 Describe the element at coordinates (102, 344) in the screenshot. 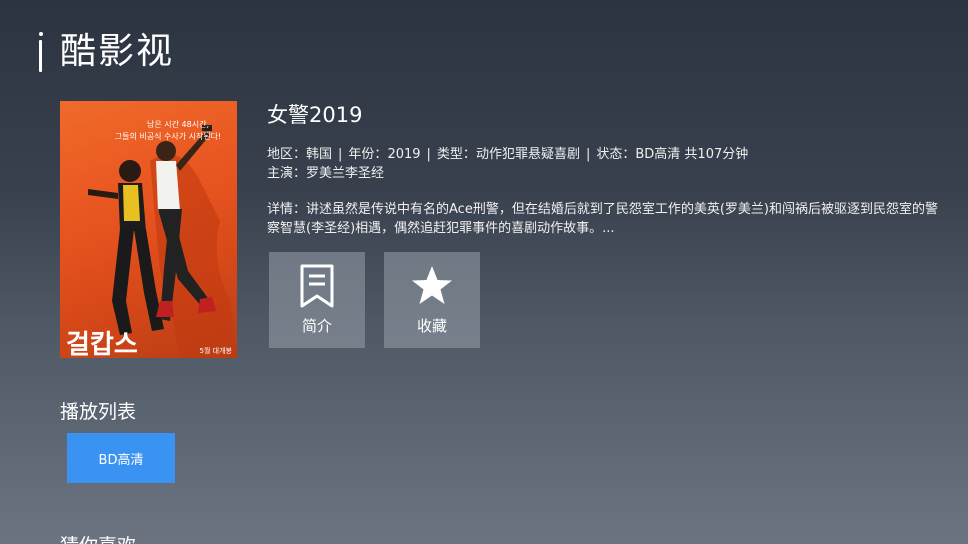

I see `poster-title-text: 걸캅스` at that location.